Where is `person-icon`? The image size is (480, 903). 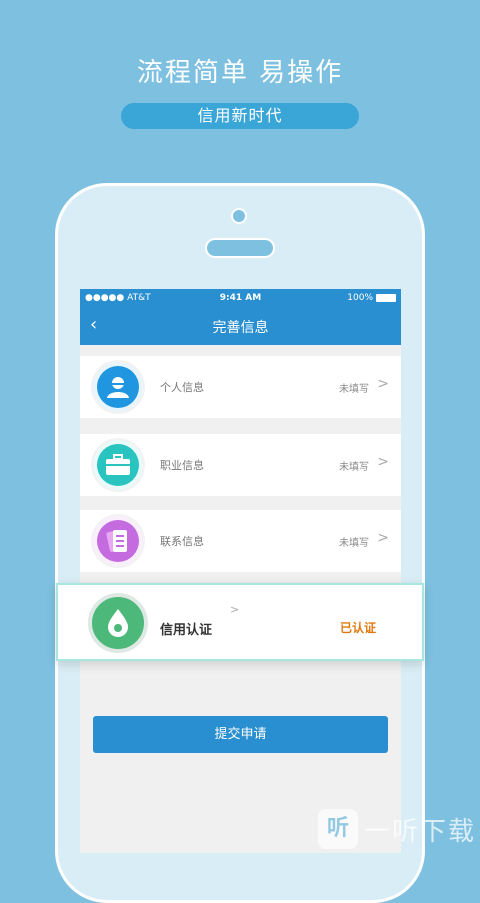
person-icon is located at coordinates (118, 387).